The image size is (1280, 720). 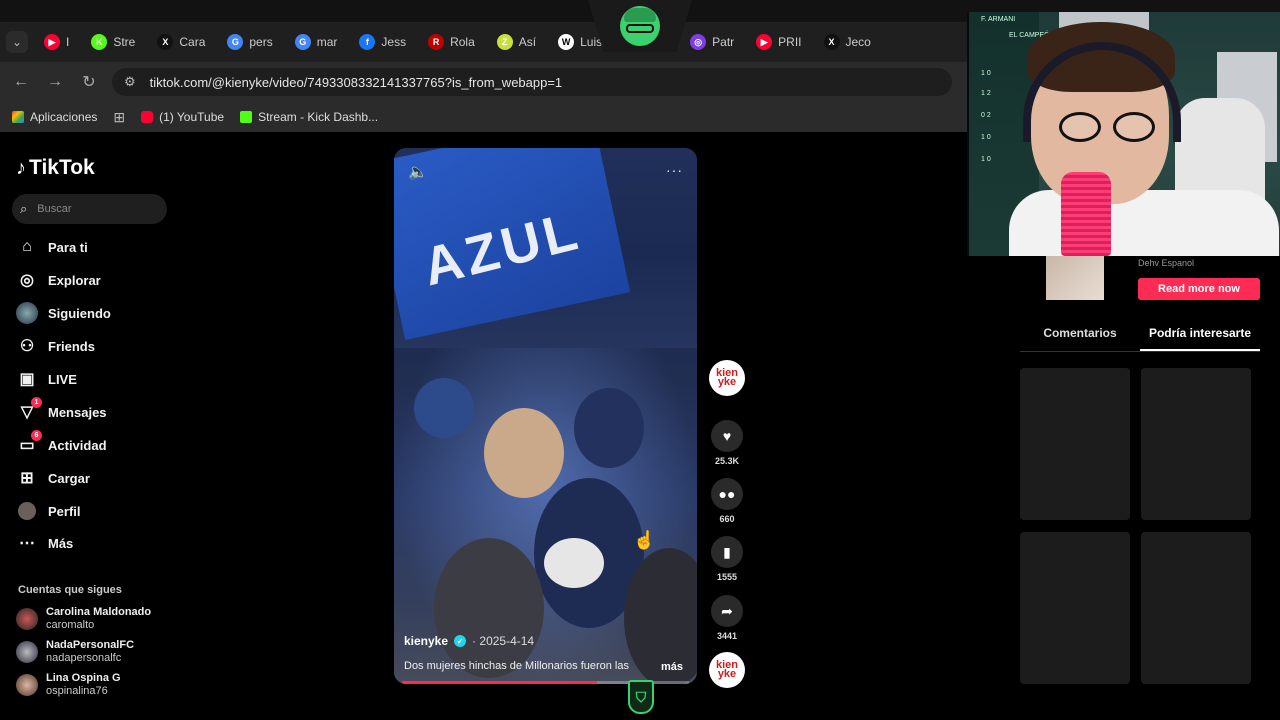 What do you see at coordinates (27, 246) in the screenshot?
I see `home-icon: ⌂` at bounding box center [27, 246].